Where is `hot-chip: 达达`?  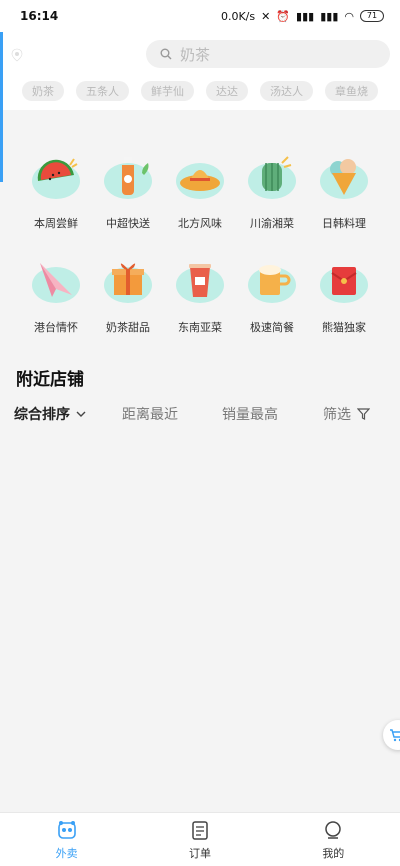
hot-chip: 达达 is located at coordinates (227, 91).